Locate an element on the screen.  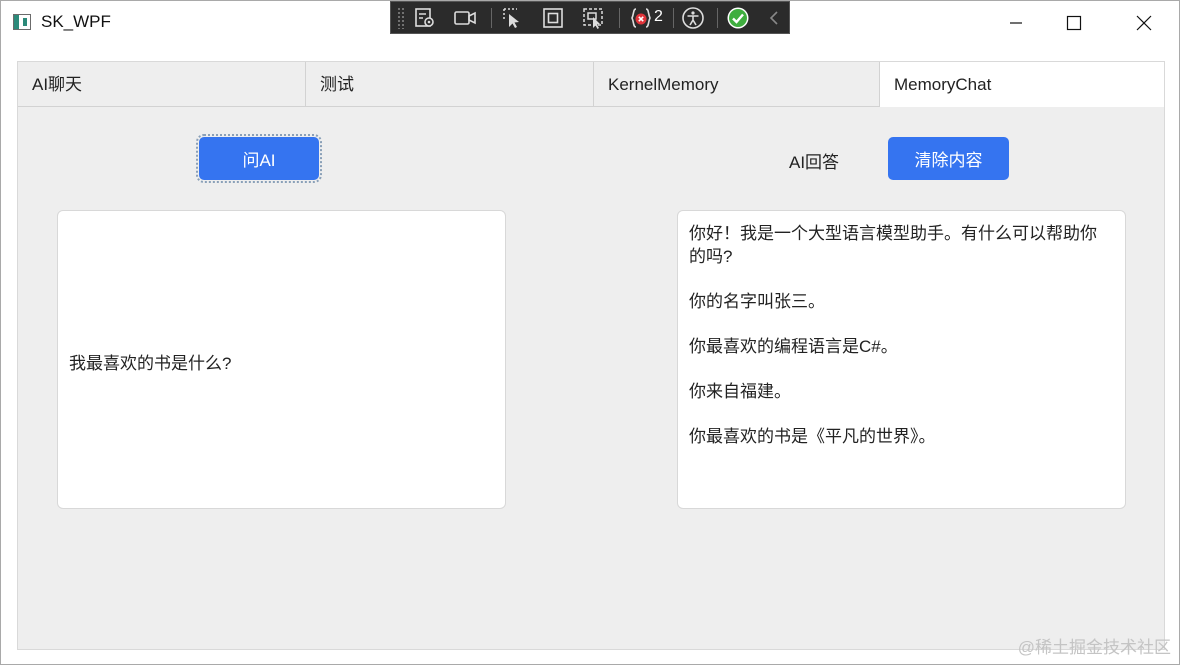
answer-paragraph: 你最喜欢的编程语言是C#。 is located at coordinates (793, 346).